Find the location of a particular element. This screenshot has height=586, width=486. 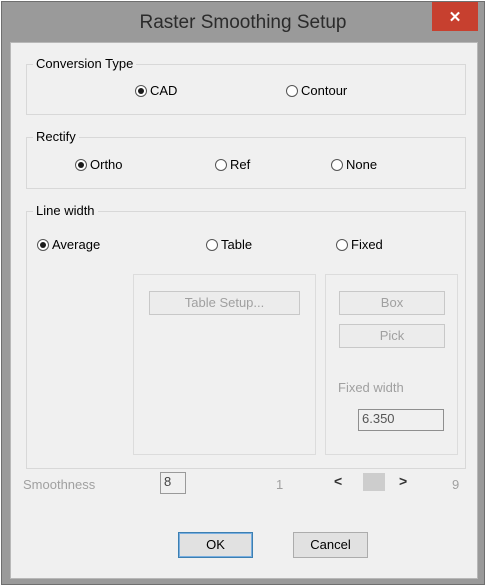

radio-none-indicator is located at coordinates (337, 165).